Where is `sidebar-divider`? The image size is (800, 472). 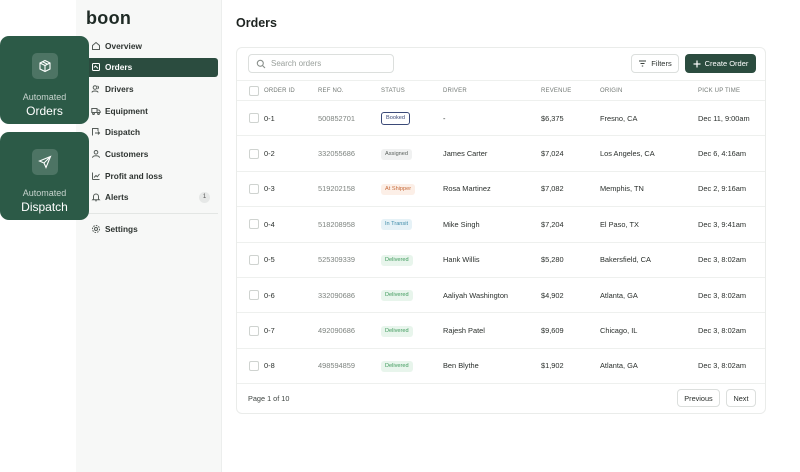 sidebar-divider is located at coordinates (150, 213).